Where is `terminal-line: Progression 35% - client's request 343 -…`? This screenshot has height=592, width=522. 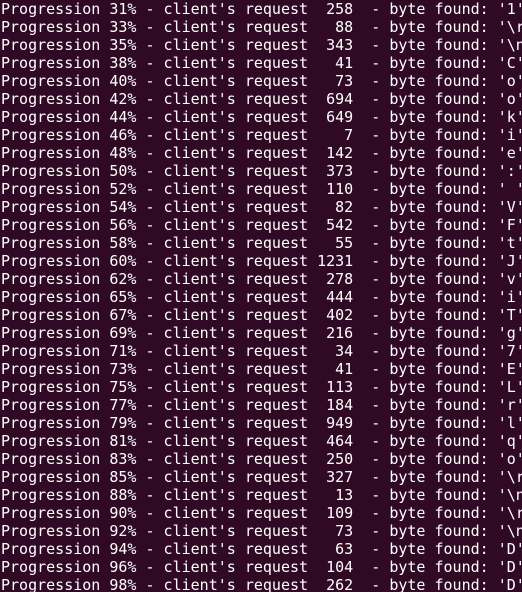 terminal-line: Progression 35% - client's request 343 -… is located at coordinates (261, 45).